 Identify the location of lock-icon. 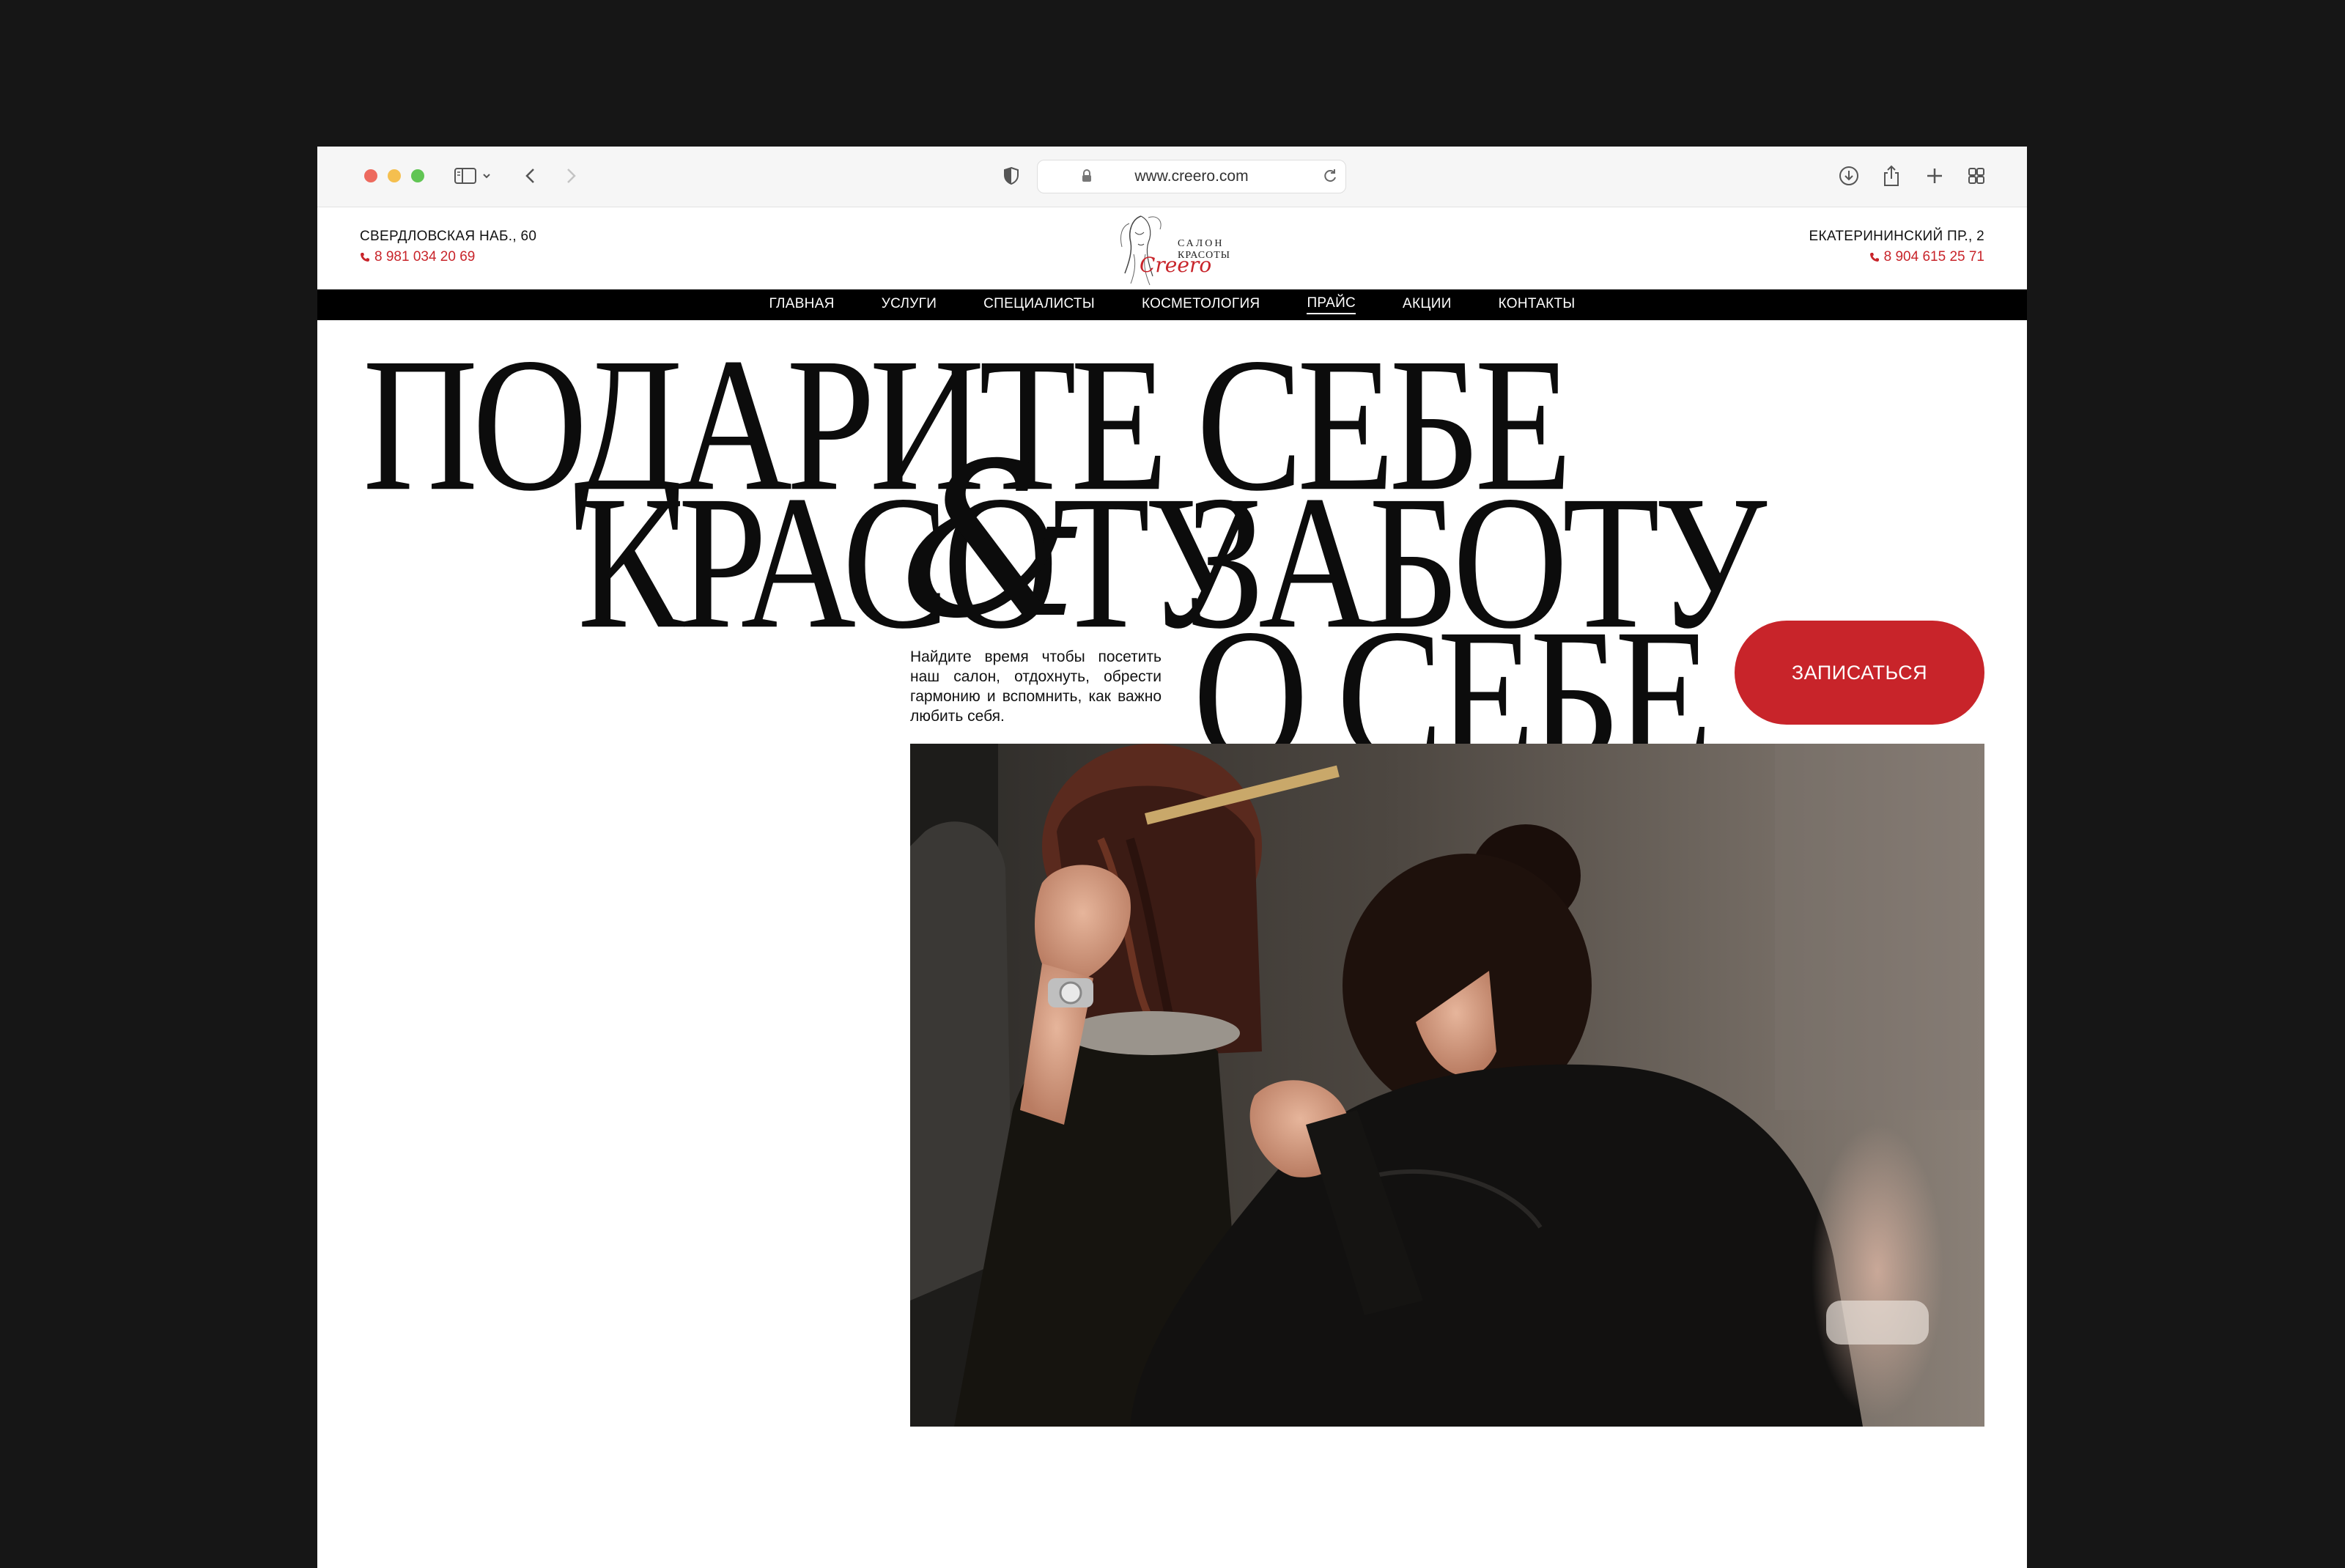
(1087, 178).